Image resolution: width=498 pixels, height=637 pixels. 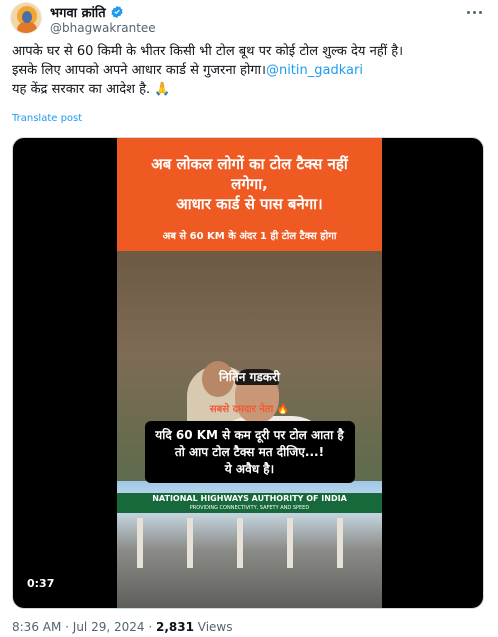 What do you see at coordinates (249, 204) in the screenshot?
I see `banner-line-3: आधार कार्ड से पास बनेगा।` at bounding box center [249, 204].